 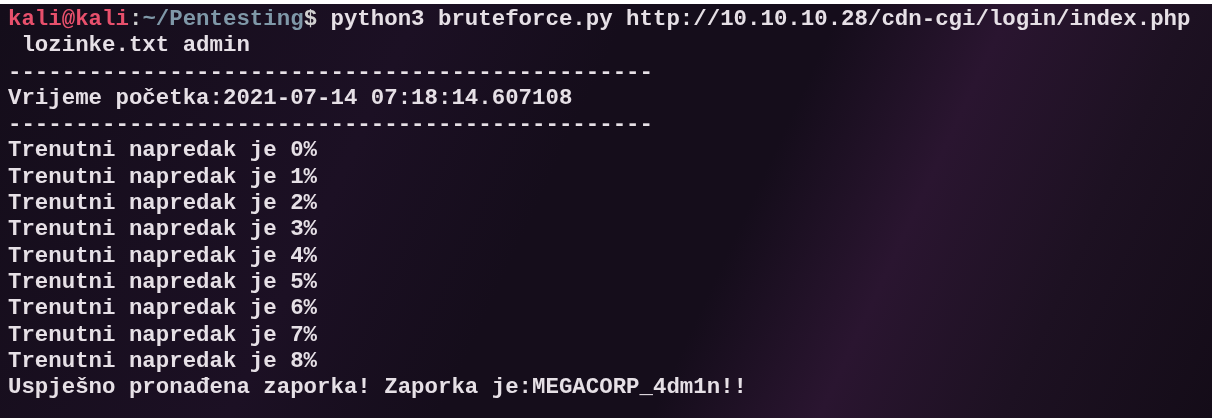 I want to click on output-line: Trenutni napredak je 2%, so click(x=163, y=203).